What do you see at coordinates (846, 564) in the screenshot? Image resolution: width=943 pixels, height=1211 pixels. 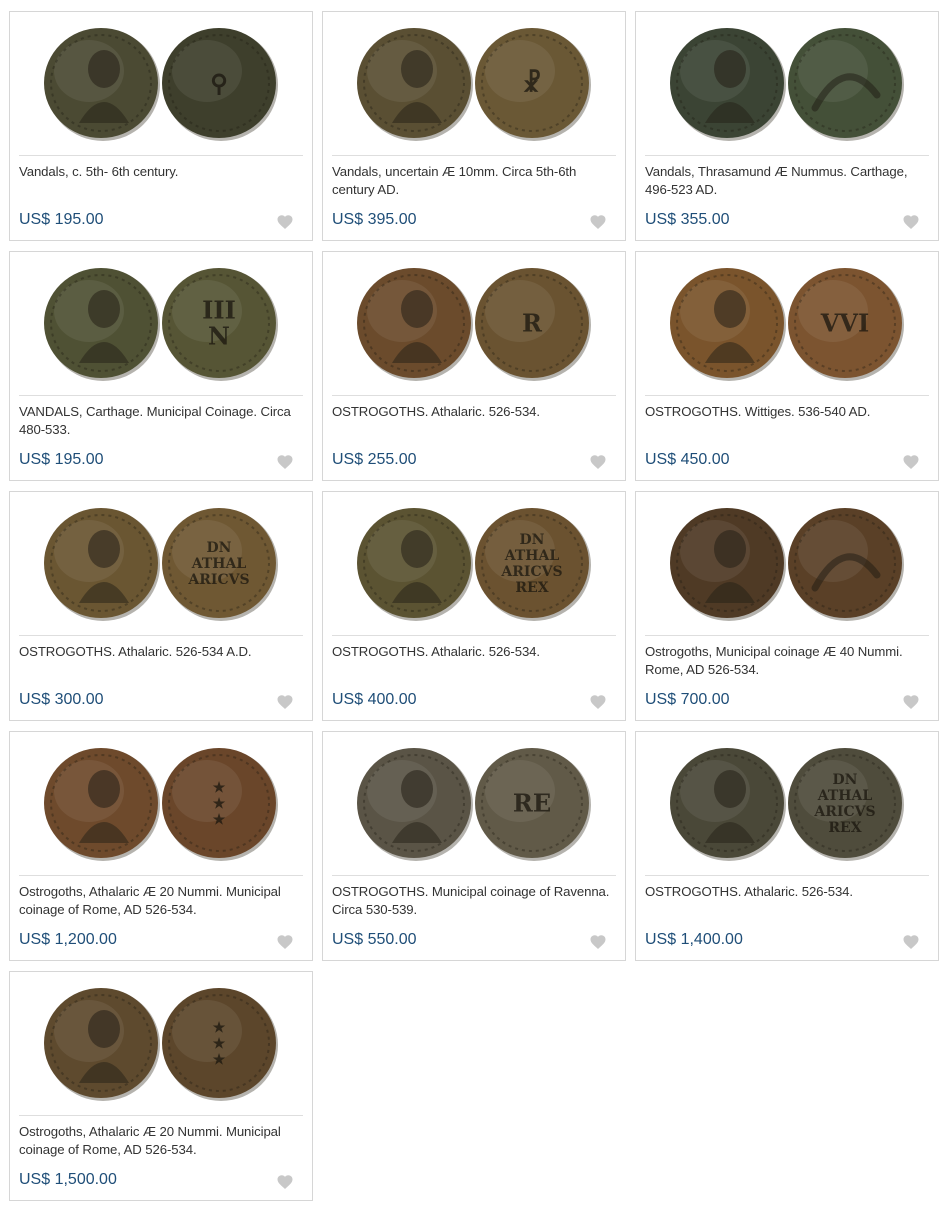 I see `coin-reverse` at bounding box center [846, 564].